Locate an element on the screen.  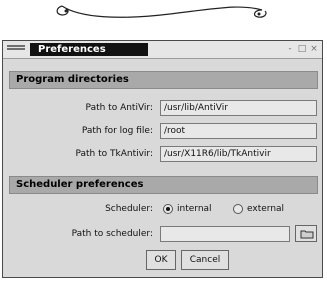
browse-scheduler-button is located at coordinates (306, 233).